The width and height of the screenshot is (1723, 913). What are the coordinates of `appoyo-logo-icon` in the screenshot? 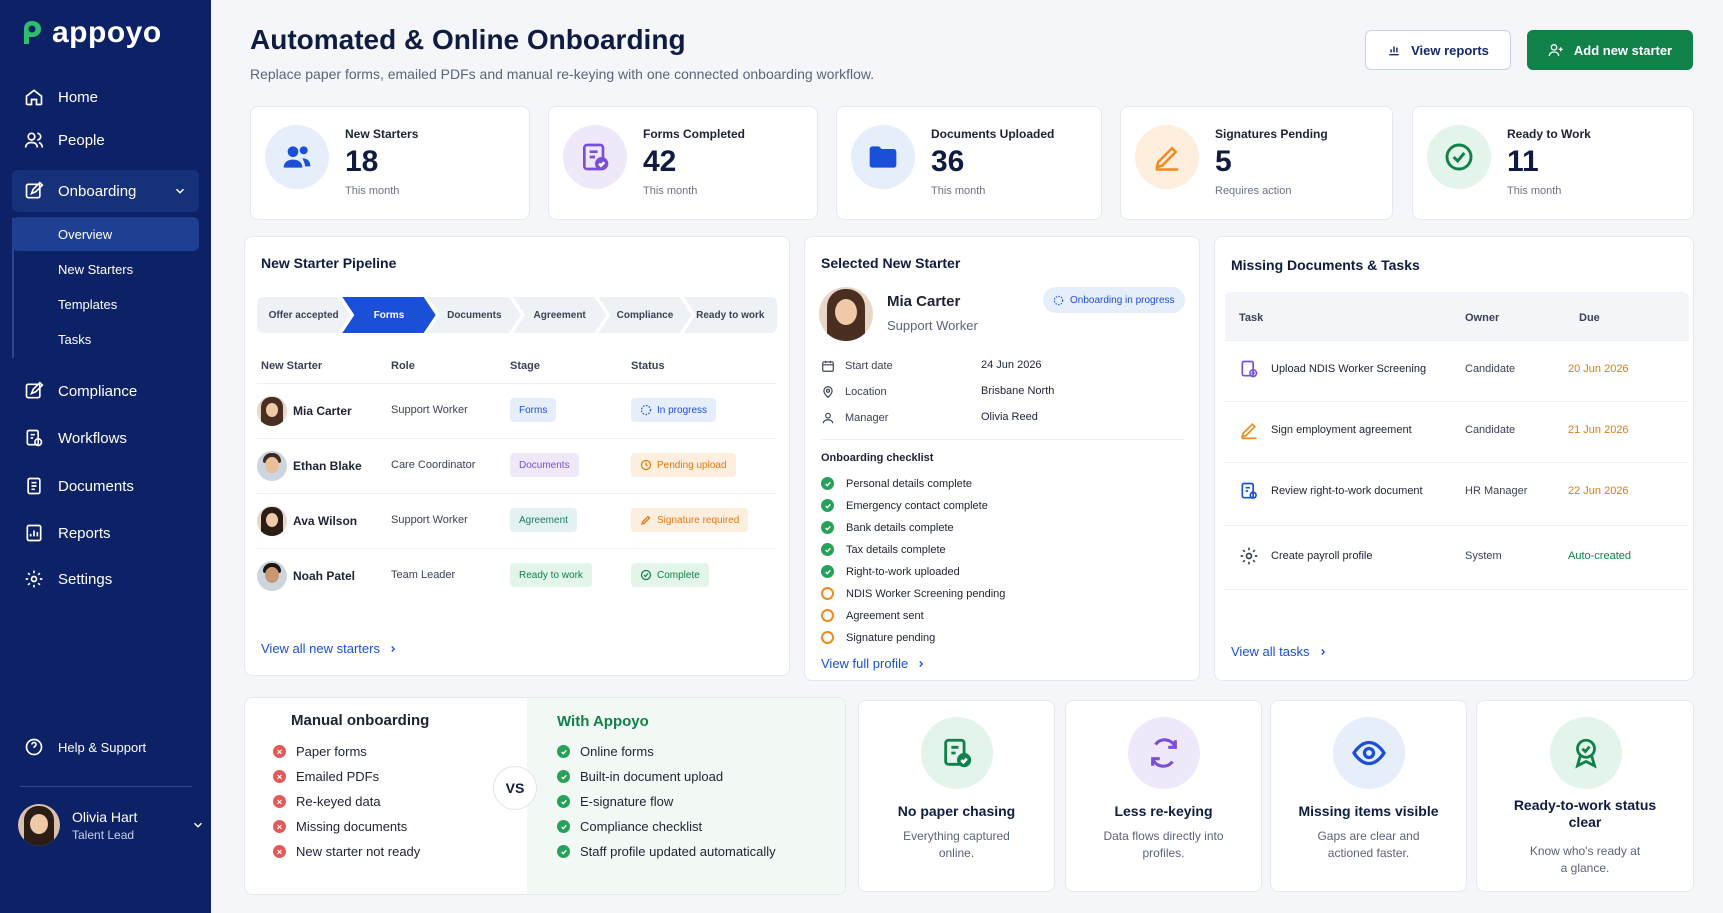 It's located at (32, 32).